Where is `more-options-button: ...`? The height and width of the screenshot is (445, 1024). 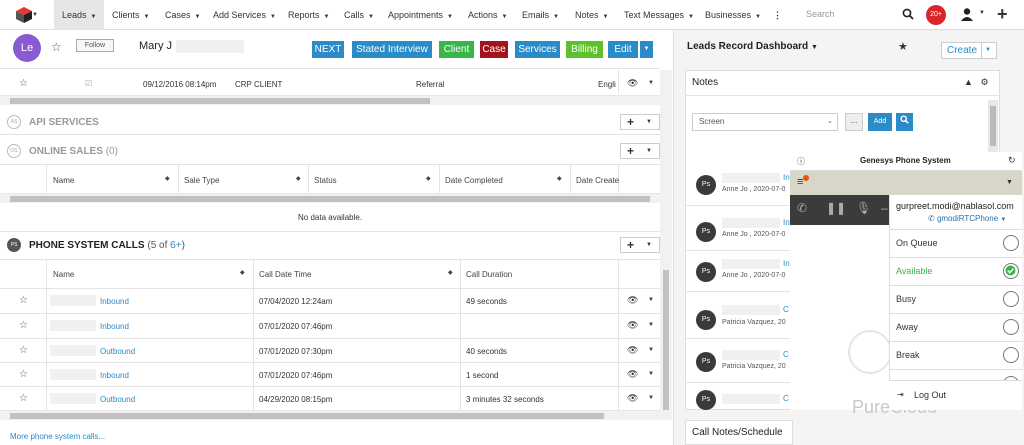
more-options-button: ... is located at coordinates (854, 122).